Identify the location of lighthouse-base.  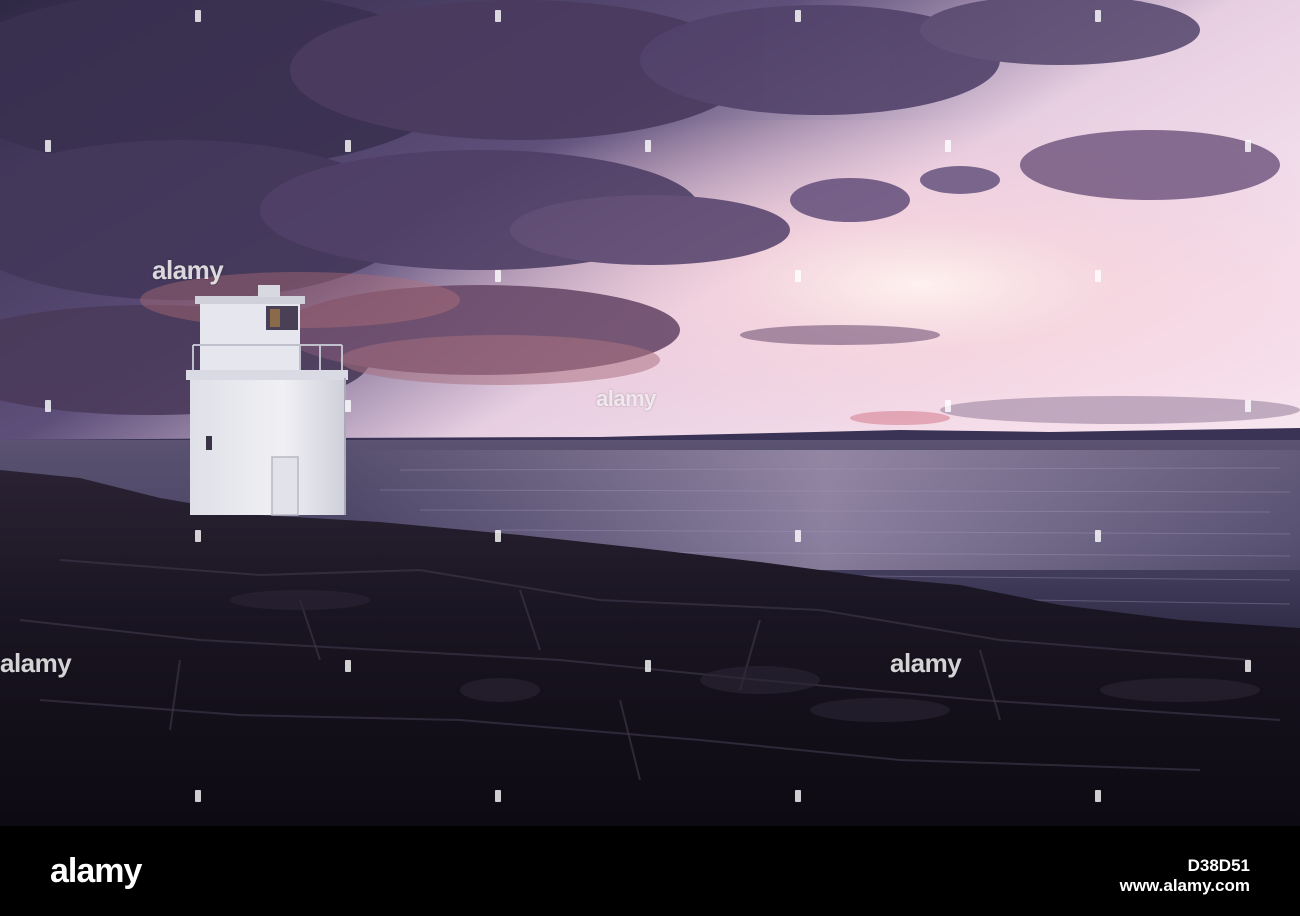
(267, 446).